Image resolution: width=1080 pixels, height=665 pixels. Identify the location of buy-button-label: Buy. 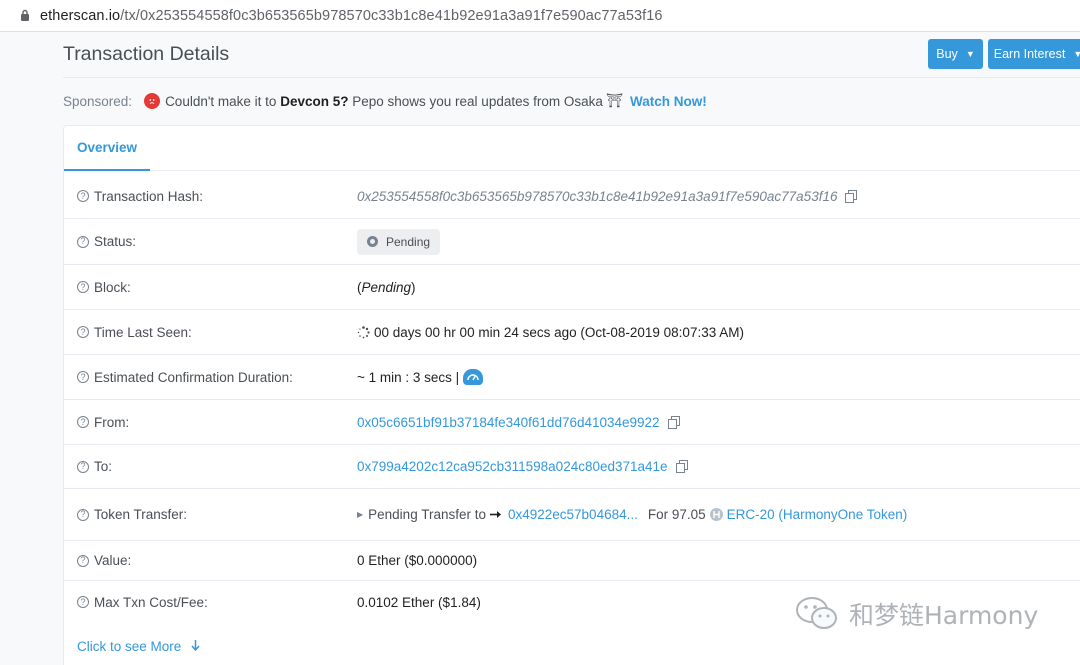
(947, 54).